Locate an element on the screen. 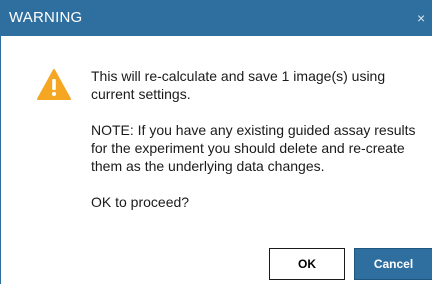  dialog-titlebar: WARNING × is located at coordinates (216, 18).